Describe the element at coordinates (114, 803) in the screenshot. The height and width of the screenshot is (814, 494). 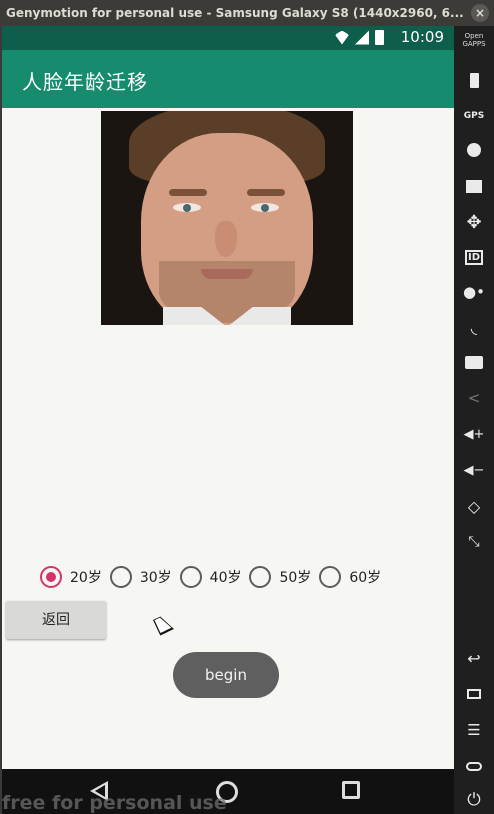
I see `watermark: free for personal use` at that location.